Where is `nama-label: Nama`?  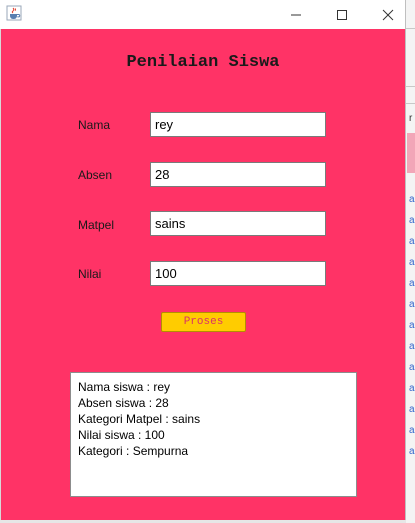 nama-label: Nama is located at coordinates (94, 125).